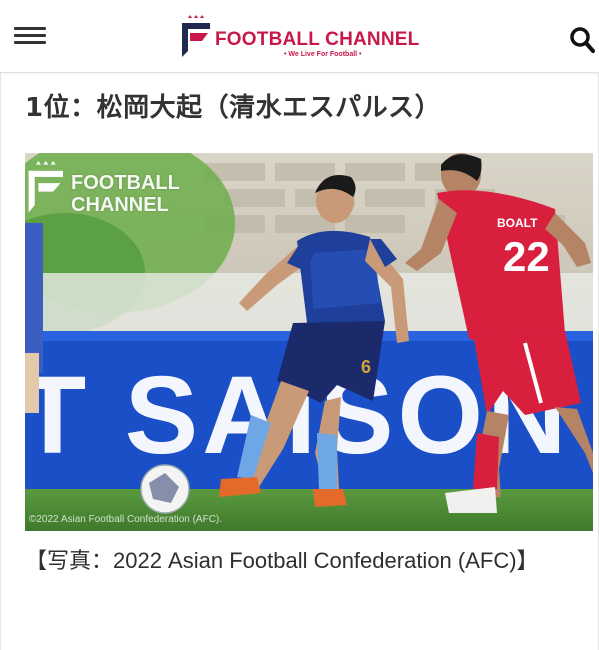  Describe the element at coordinates (125, 194) in the screenshot. I see `watermark-text: FOOTBALL CHANNEL` at that location.